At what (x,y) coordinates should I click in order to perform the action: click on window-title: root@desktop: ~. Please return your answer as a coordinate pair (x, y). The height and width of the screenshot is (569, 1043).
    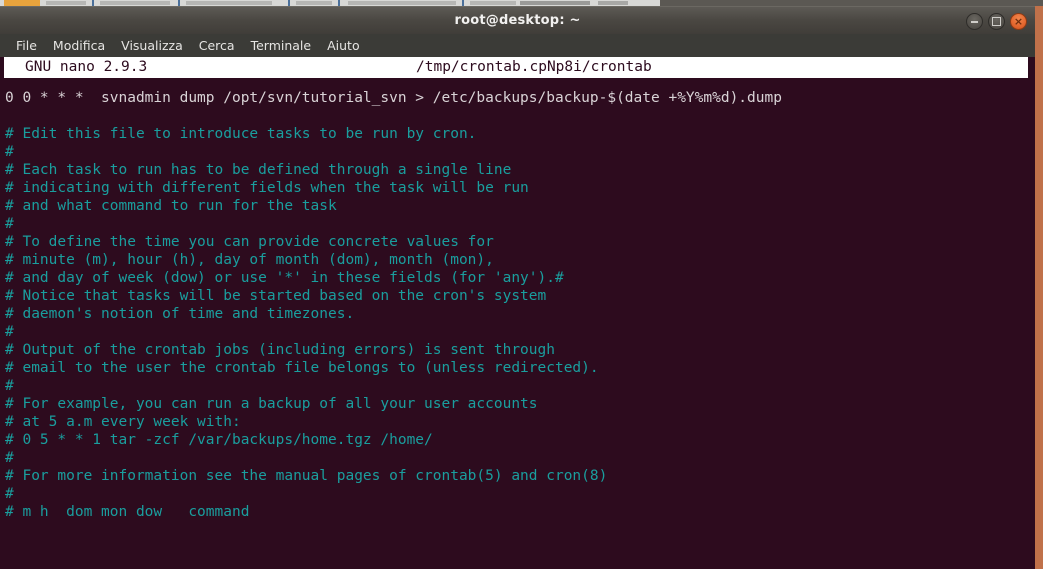
    Looking at the image, I should click on (517, 20).